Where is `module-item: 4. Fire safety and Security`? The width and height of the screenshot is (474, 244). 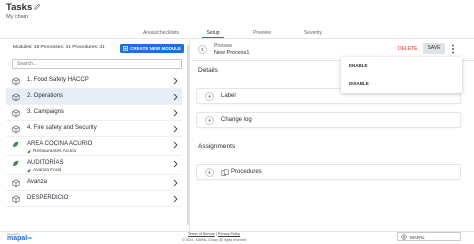
module-item: 4. Fire safety and Security is located at coordinates (94, 129).